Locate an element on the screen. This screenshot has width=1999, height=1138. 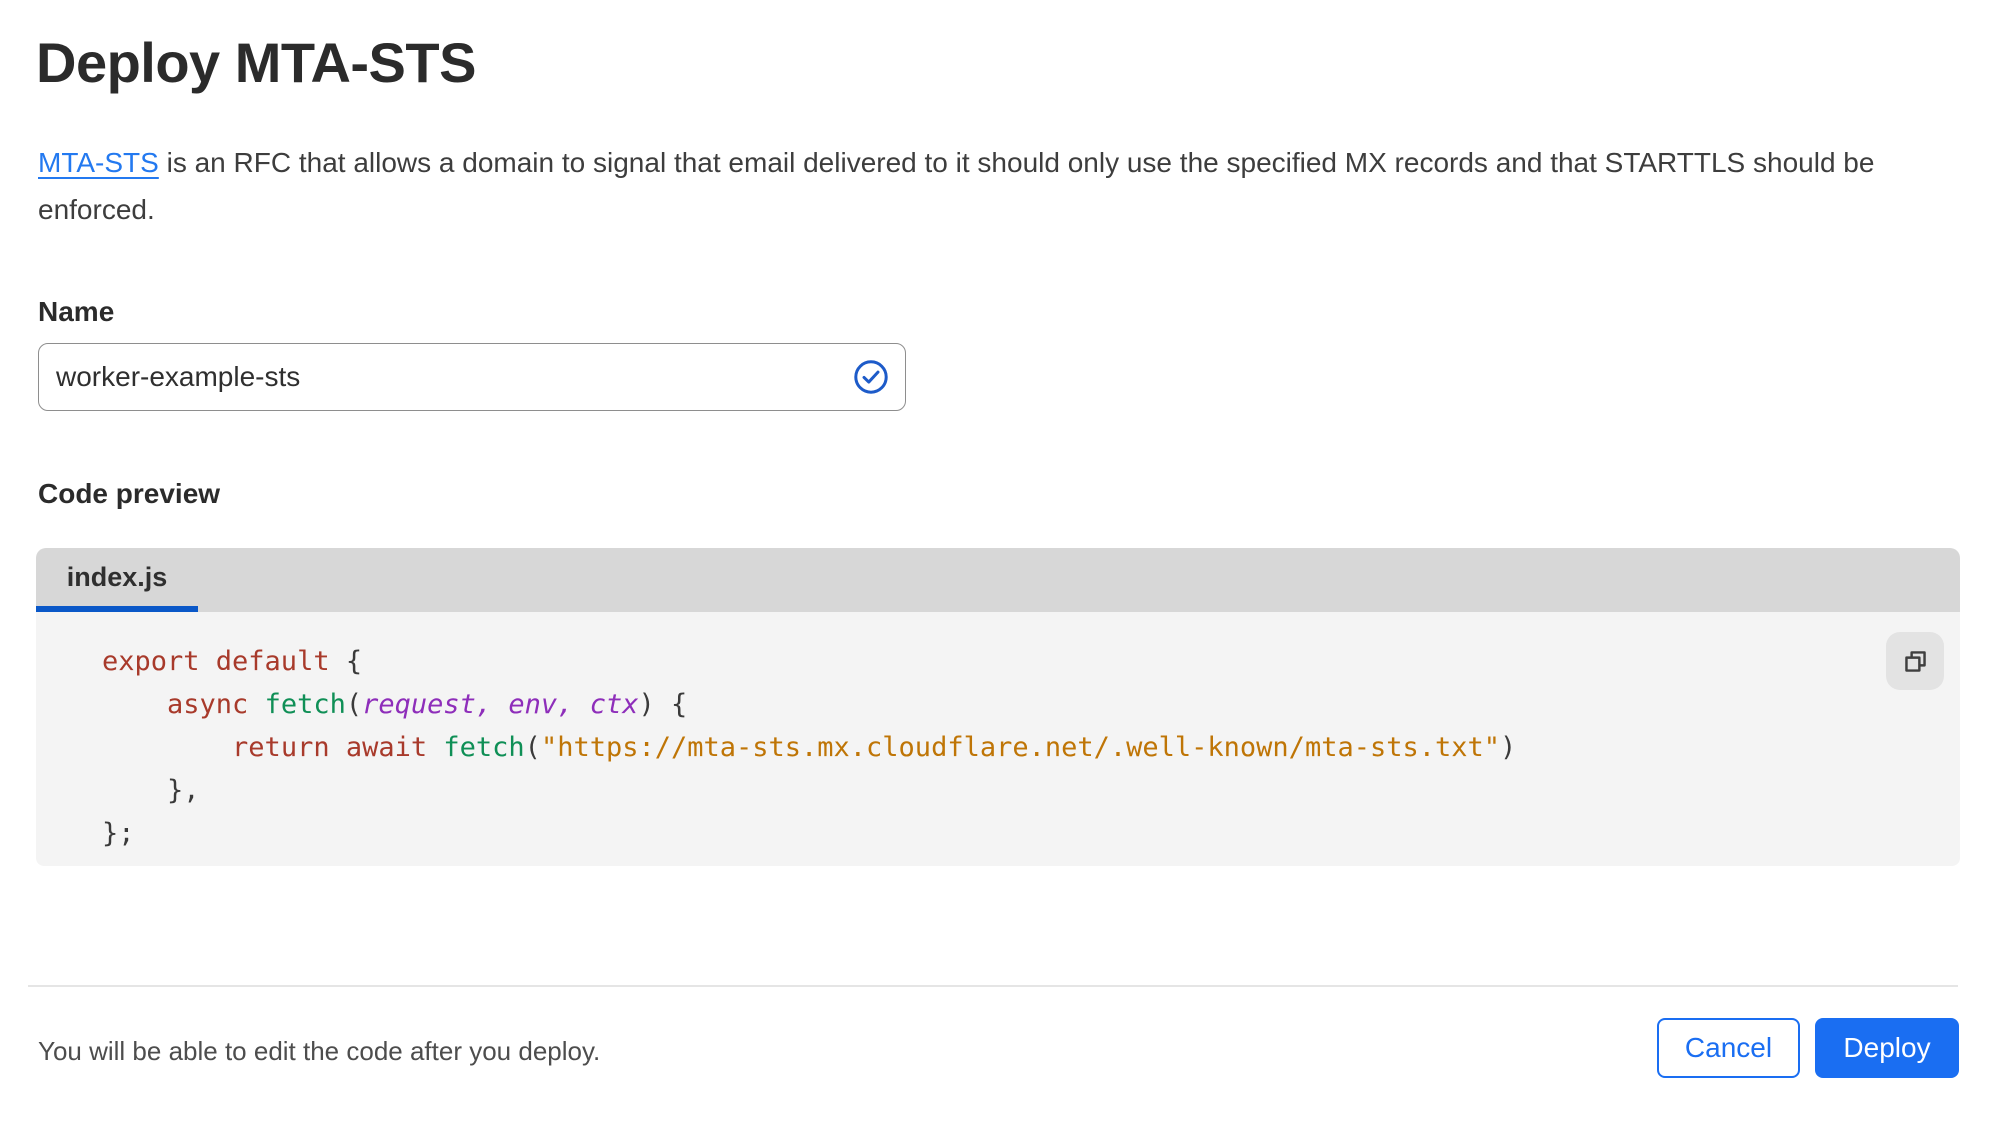
check-circle-icon is located at coordinates (871, 377).